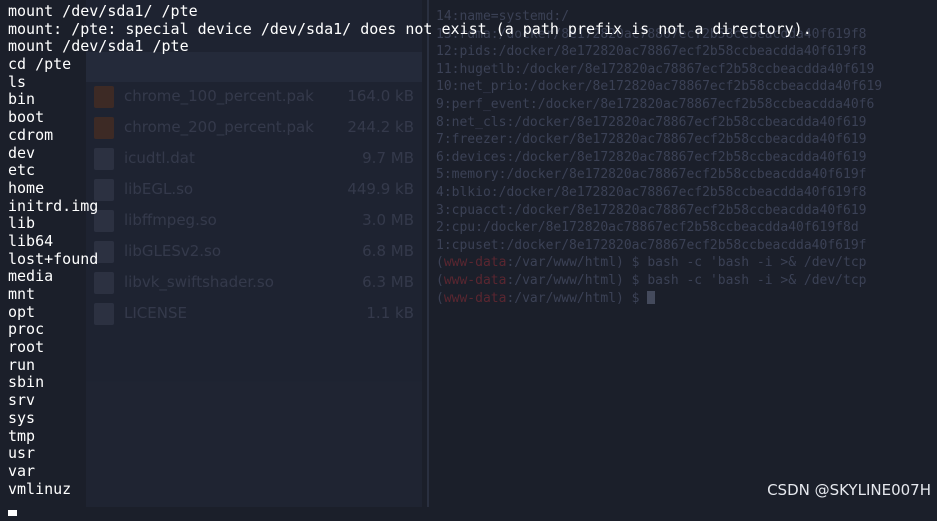 This screenshot has height=521, width=937. I want to click on terminal-line: var, so click(22, 471).